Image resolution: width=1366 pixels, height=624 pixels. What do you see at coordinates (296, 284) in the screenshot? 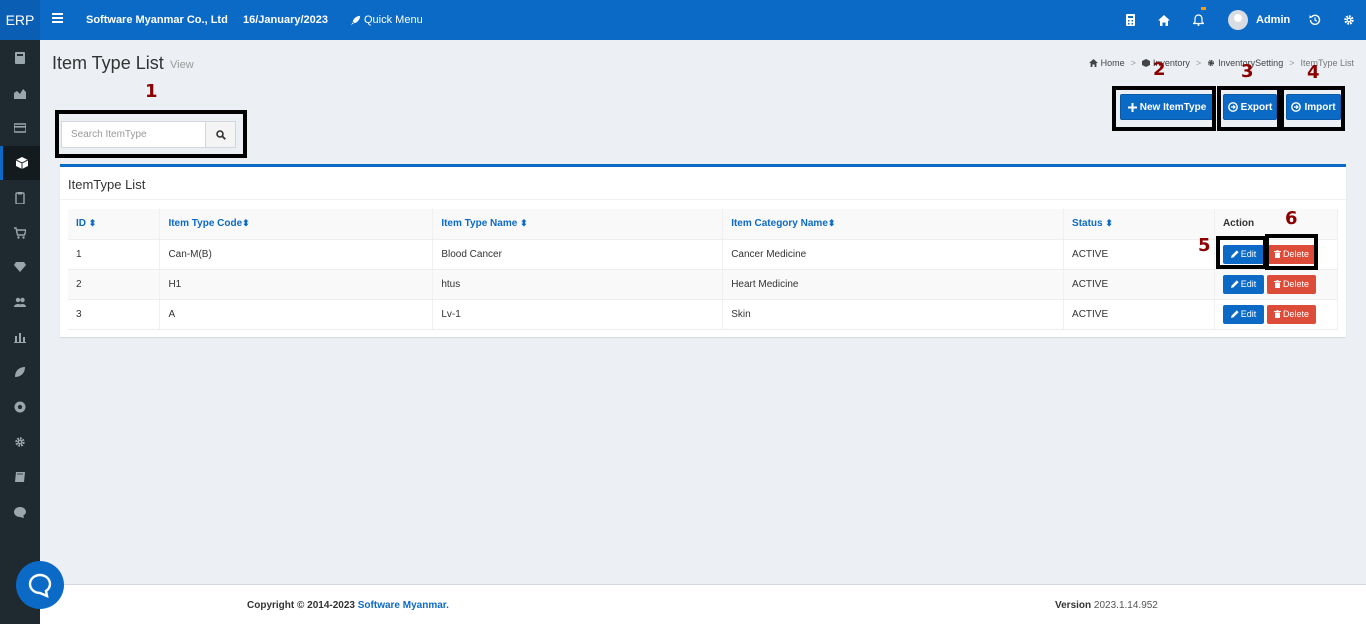
I see `cell-code: H1` at bounding box center [296, 284].